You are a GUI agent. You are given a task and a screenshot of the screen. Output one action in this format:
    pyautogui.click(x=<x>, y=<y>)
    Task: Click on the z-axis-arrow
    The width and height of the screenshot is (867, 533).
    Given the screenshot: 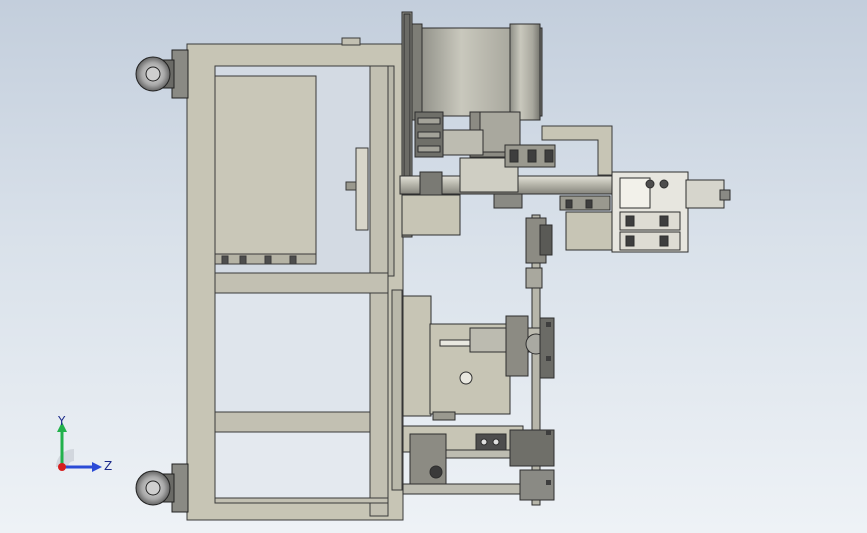 What is the action you would take?
    pyautogui.click(x=97, y=467)
    